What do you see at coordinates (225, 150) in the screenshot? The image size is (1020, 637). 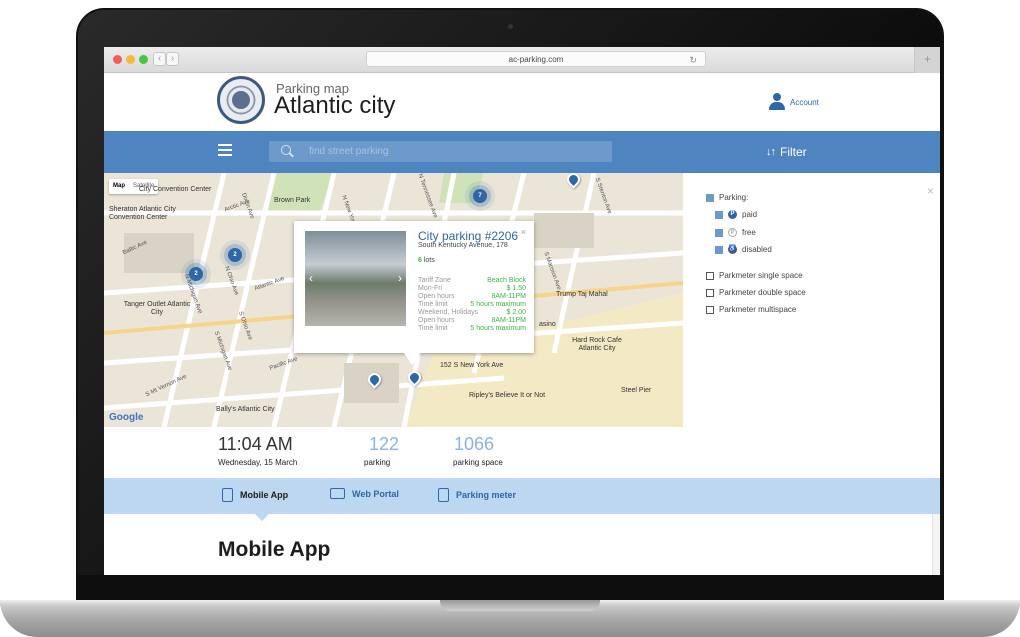 I see `menu-icon` at bounding box center [225, 150].